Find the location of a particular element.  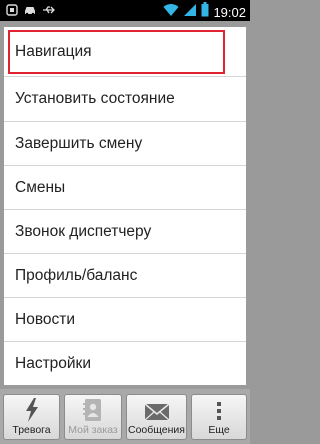

menu-item-shifts: Смены is located at coordinates (125, 188).